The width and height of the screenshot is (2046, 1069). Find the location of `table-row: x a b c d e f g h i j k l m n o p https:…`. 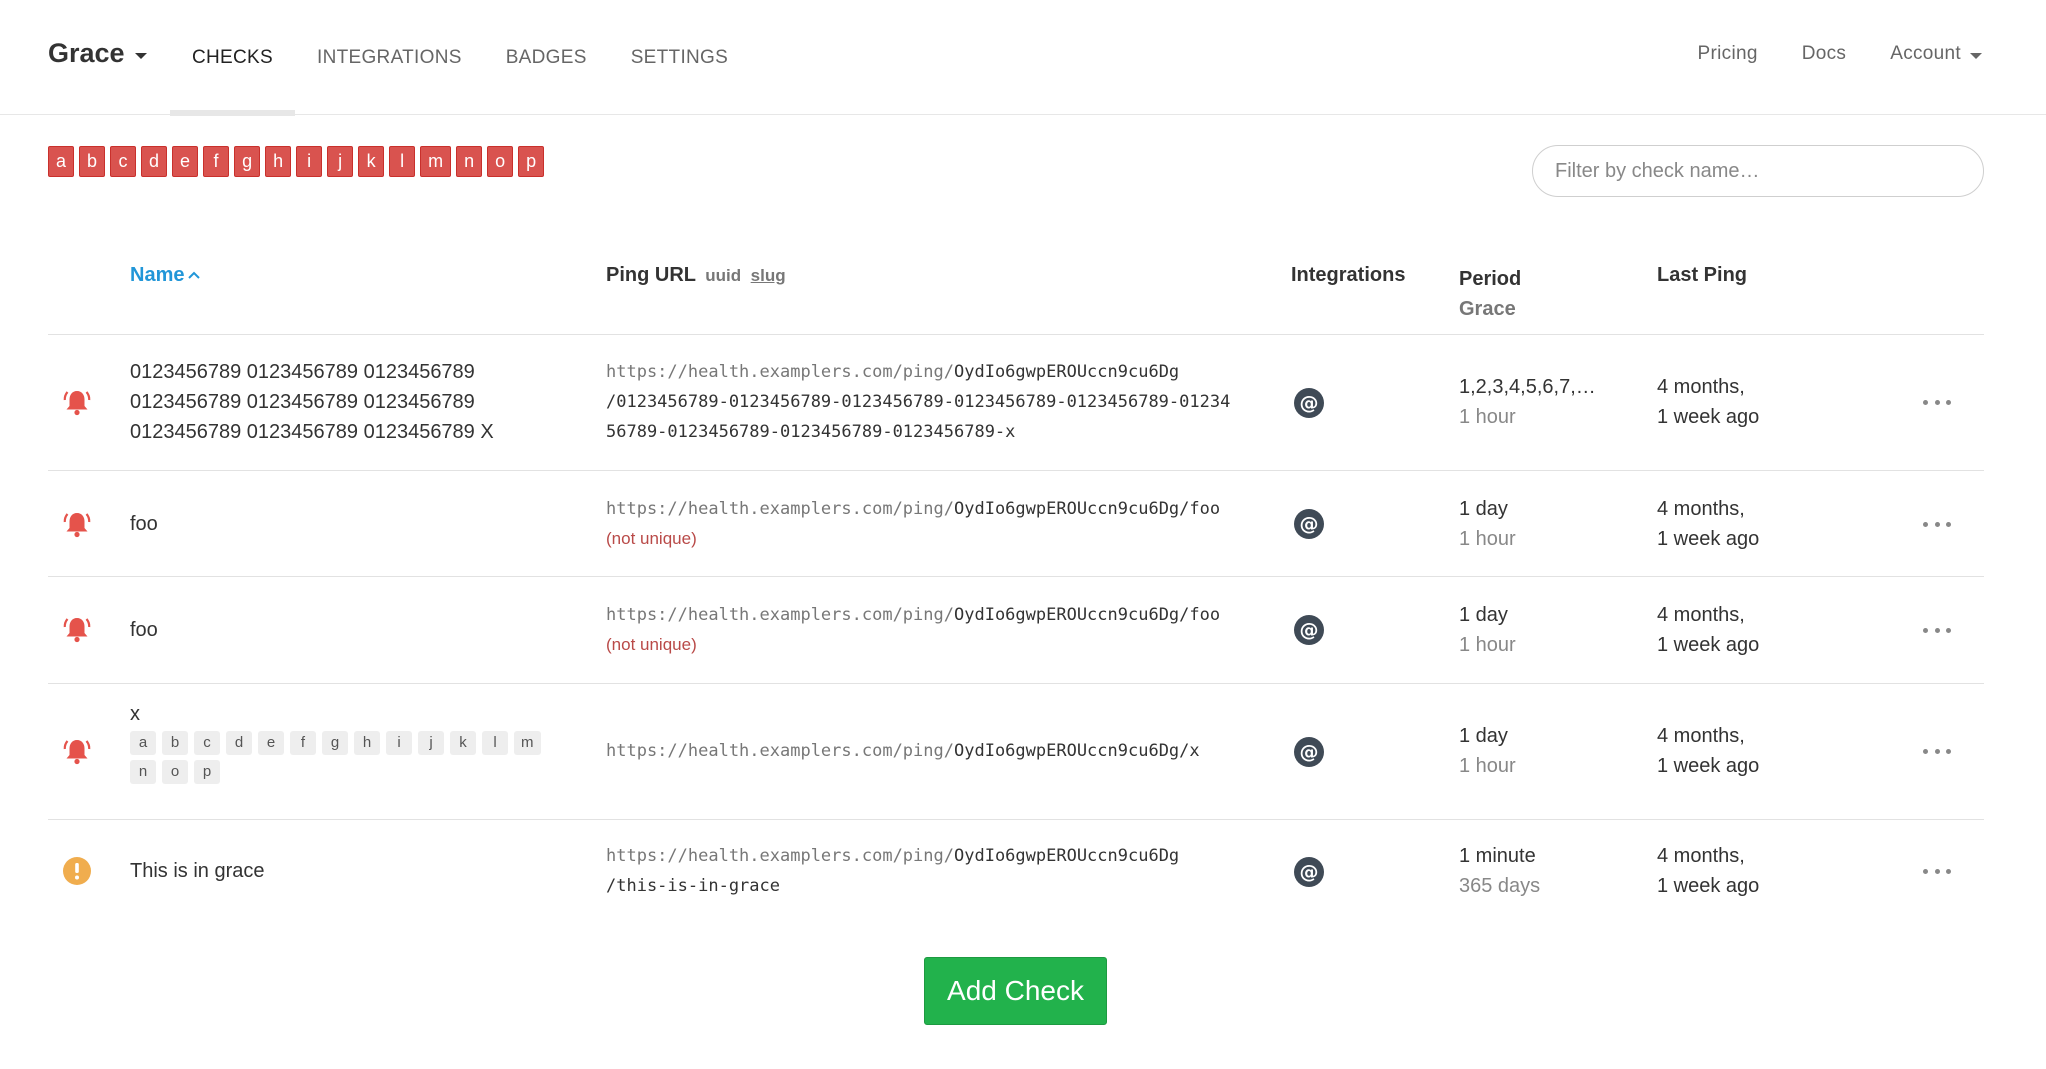

table-row: x a b c d e f g h i j k l m n o p https:… is located at coordinates (1016, 752).